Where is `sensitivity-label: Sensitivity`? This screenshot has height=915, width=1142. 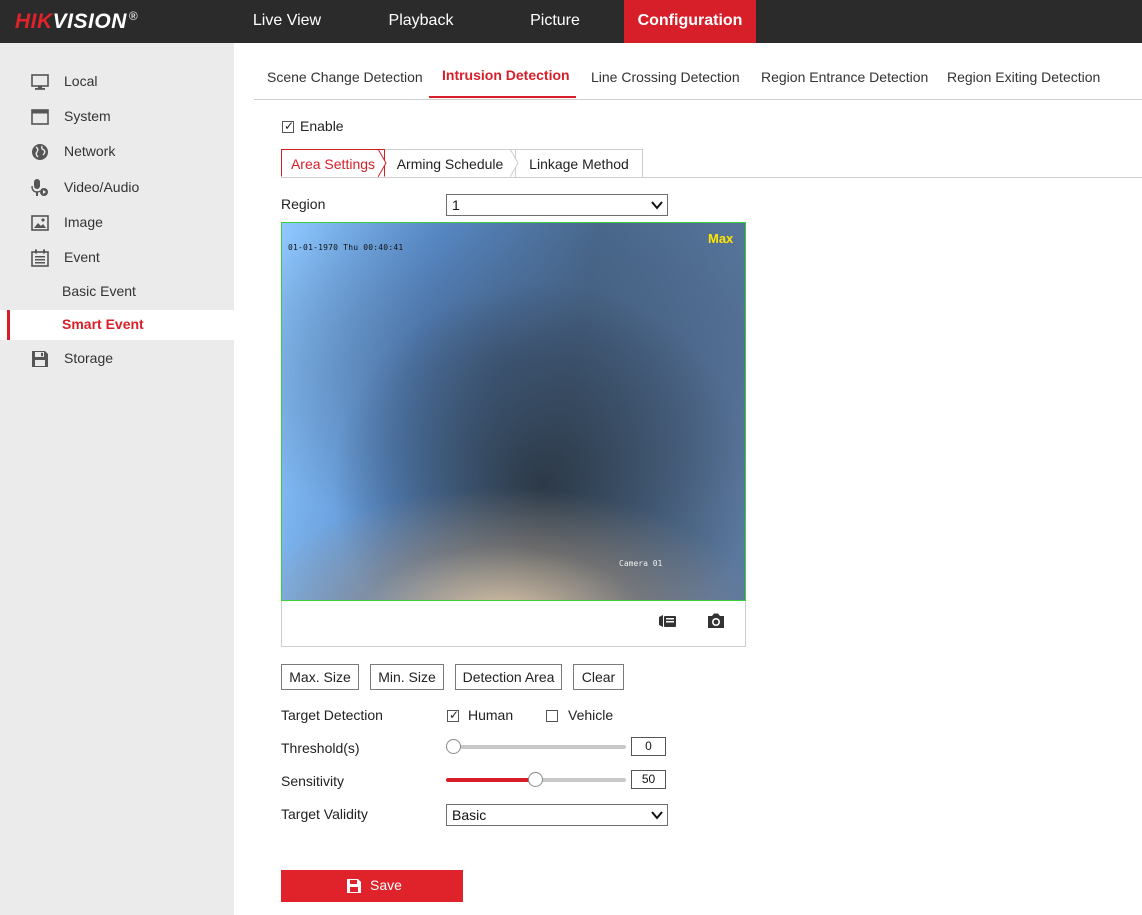
sensitivity-label: Sensitivity is located at coordinates (313, 781).